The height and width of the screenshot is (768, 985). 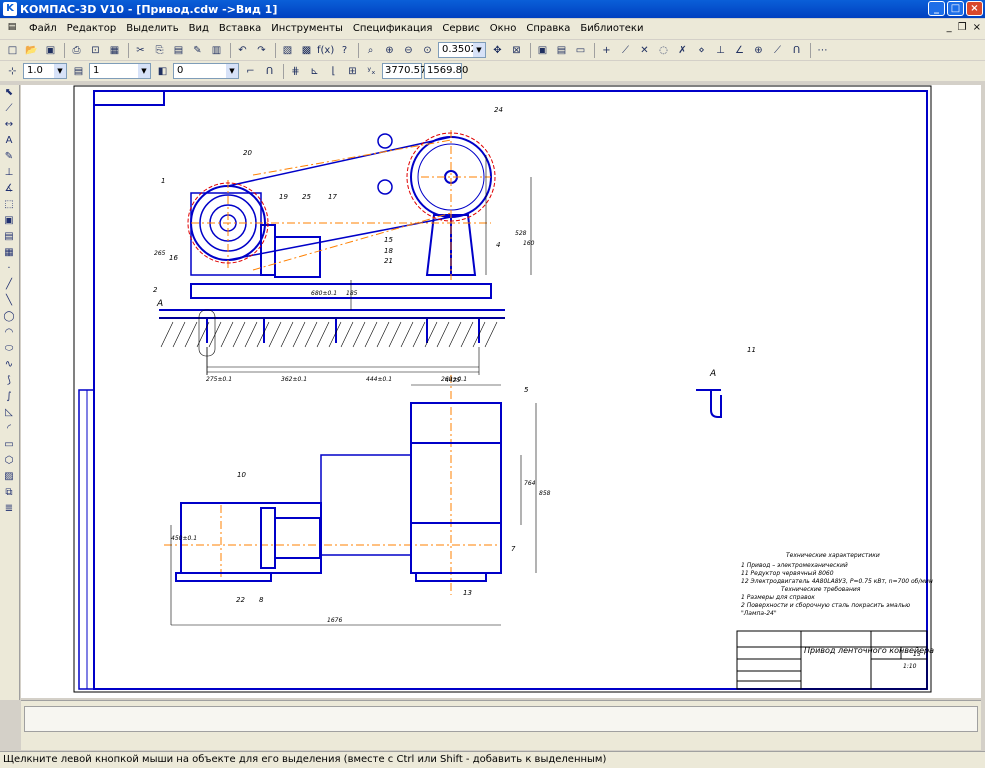 What do you see at coordinates (250, 71) in the screenshot?
I see `ortho-mode-icon: ⌐` at bounding box center [250, 71].